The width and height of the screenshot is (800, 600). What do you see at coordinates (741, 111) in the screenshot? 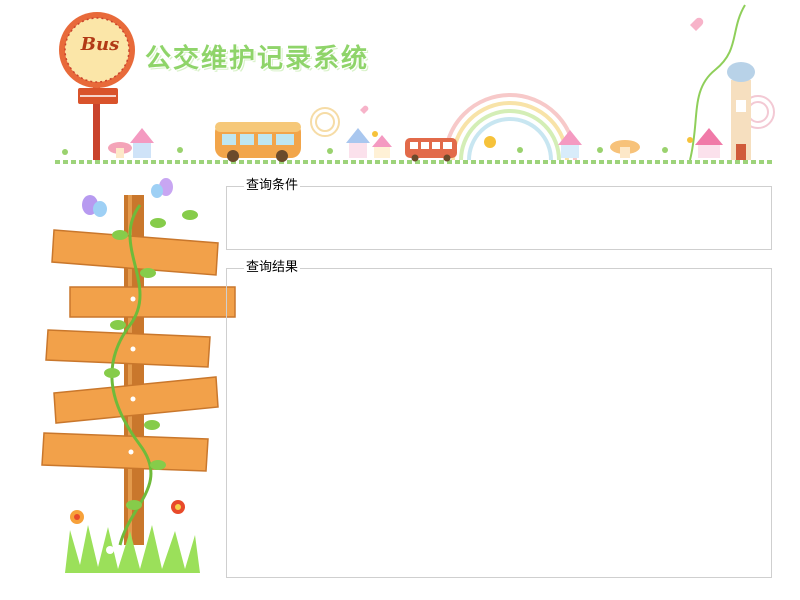
I see `tower-icon` at bounding box center [741, 111].